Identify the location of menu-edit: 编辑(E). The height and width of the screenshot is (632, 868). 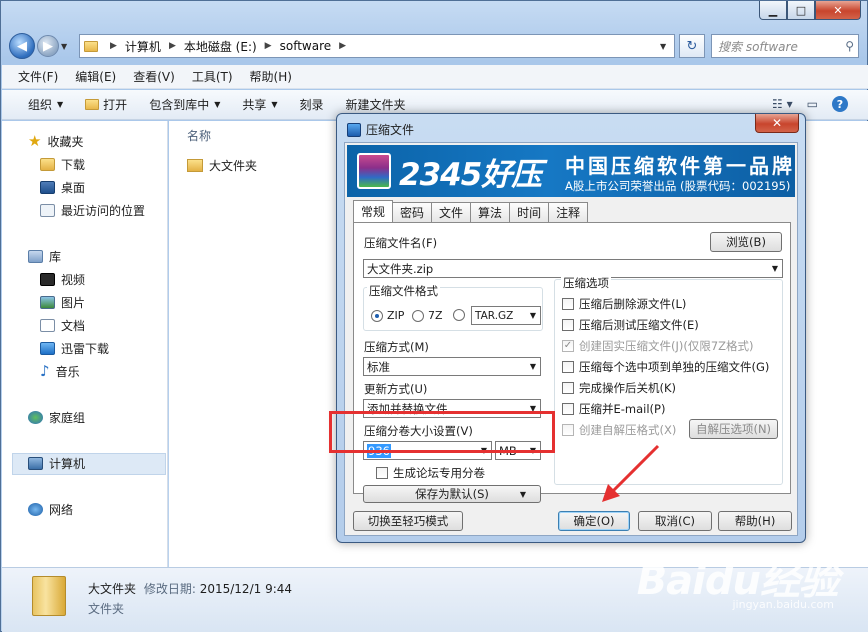
(95, 76).